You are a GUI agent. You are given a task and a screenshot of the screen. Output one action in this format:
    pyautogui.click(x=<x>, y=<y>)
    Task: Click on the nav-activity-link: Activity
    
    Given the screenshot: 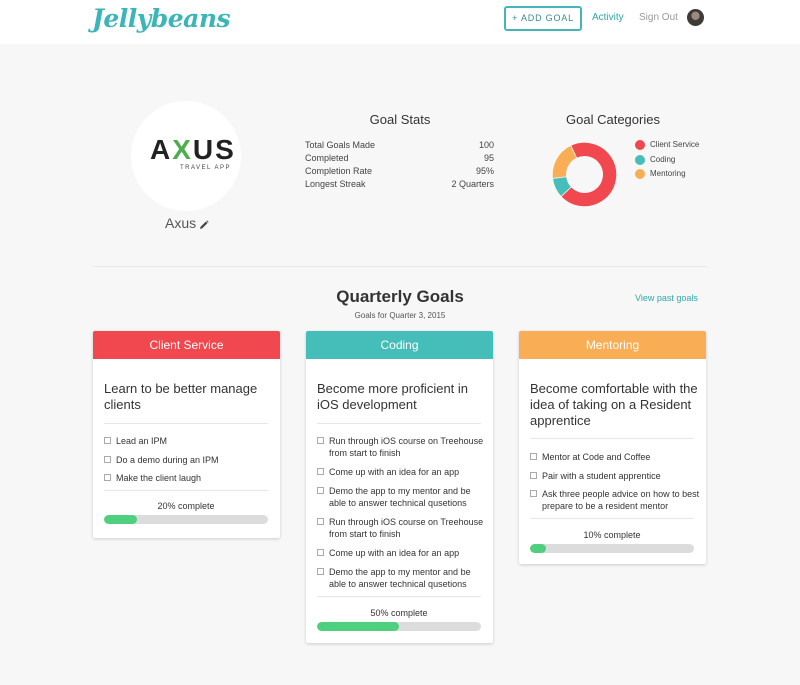 What is the action you would take?
    pyautogui.click(x=608, y=17)
    